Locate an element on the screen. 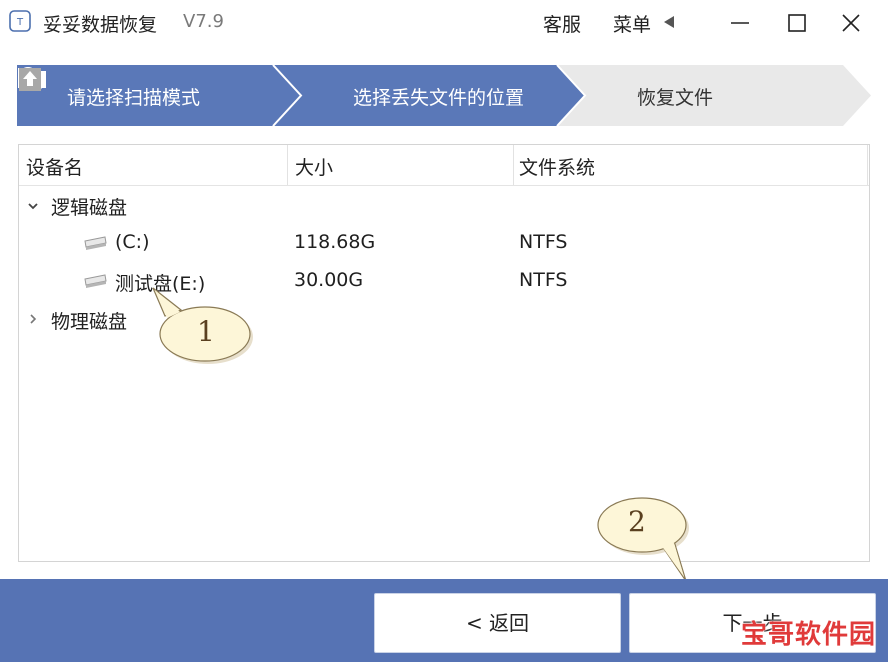 Image resolution: width=888 pixels, height=662 pixels. step-3-label: 恢复文件 is located at coordinates (675, 98).